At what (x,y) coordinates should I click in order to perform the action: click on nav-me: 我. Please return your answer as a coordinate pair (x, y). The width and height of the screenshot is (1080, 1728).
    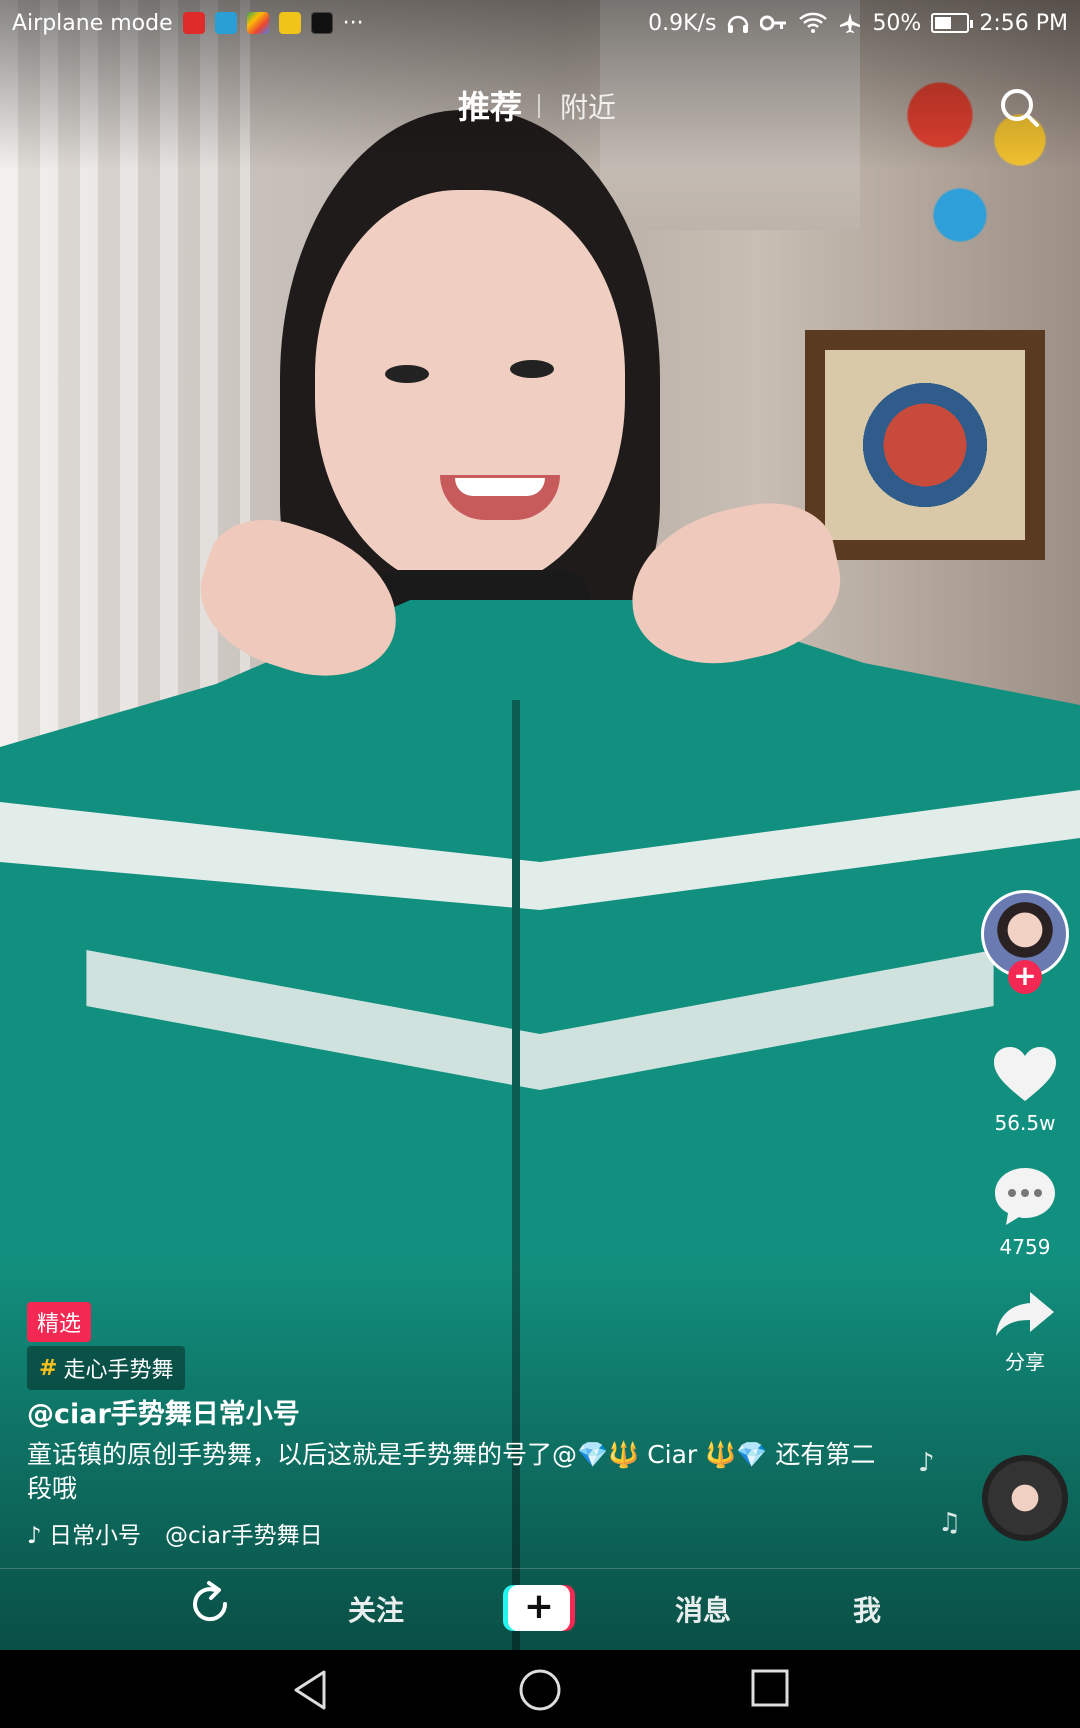
    Looking at the image, I should click on (867, 1609).